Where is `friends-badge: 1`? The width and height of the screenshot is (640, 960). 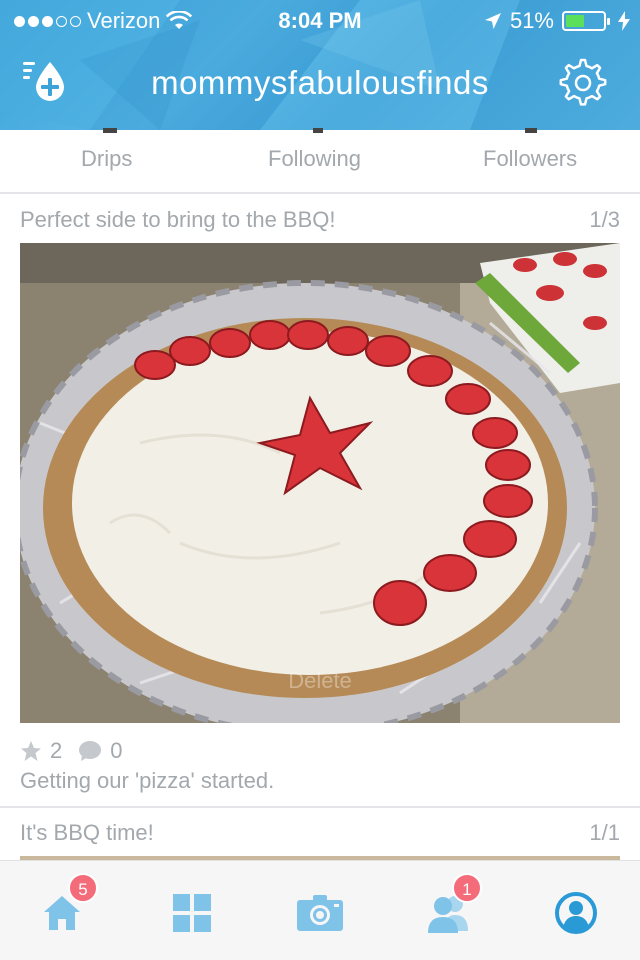 friends-badge: 1 is located at coordinates (467, 888).